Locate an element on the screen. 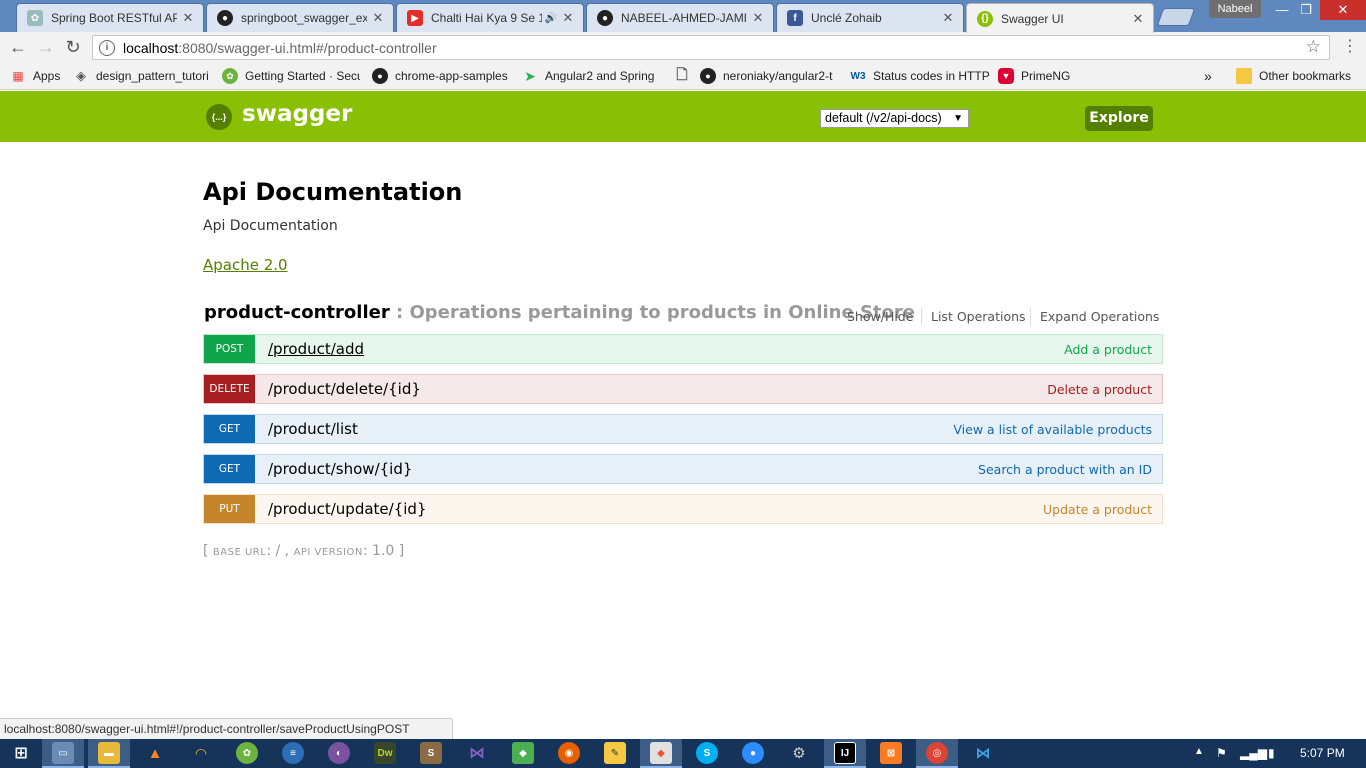  bookmark-item: 🗋 is located at coordinates (684, 76).